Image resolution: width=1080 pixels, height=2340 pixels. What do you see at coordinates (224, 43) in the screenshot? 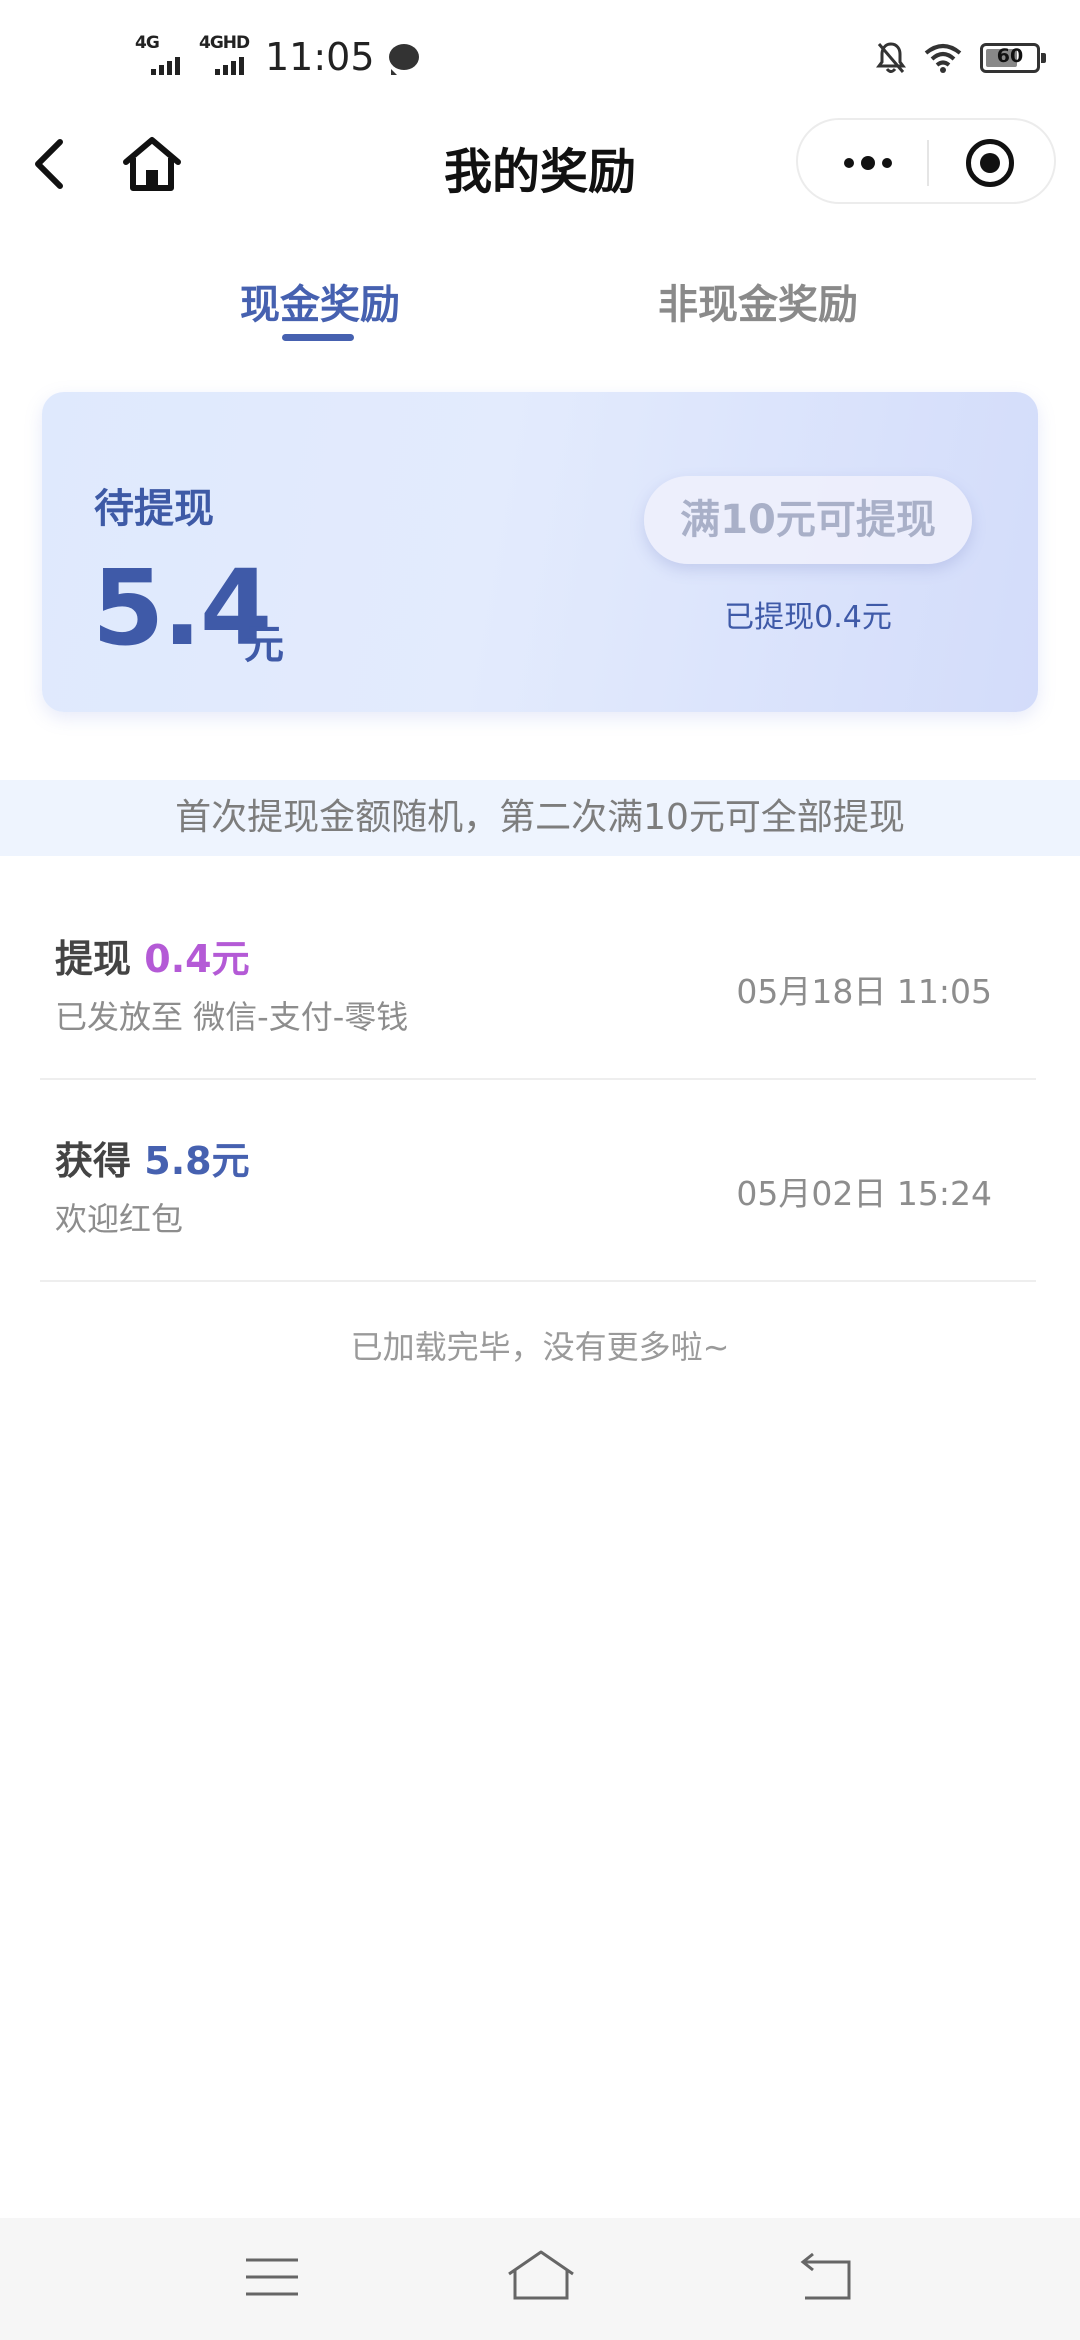
I see `network-type-2: 4GHD` at bounding box center [224, 43].